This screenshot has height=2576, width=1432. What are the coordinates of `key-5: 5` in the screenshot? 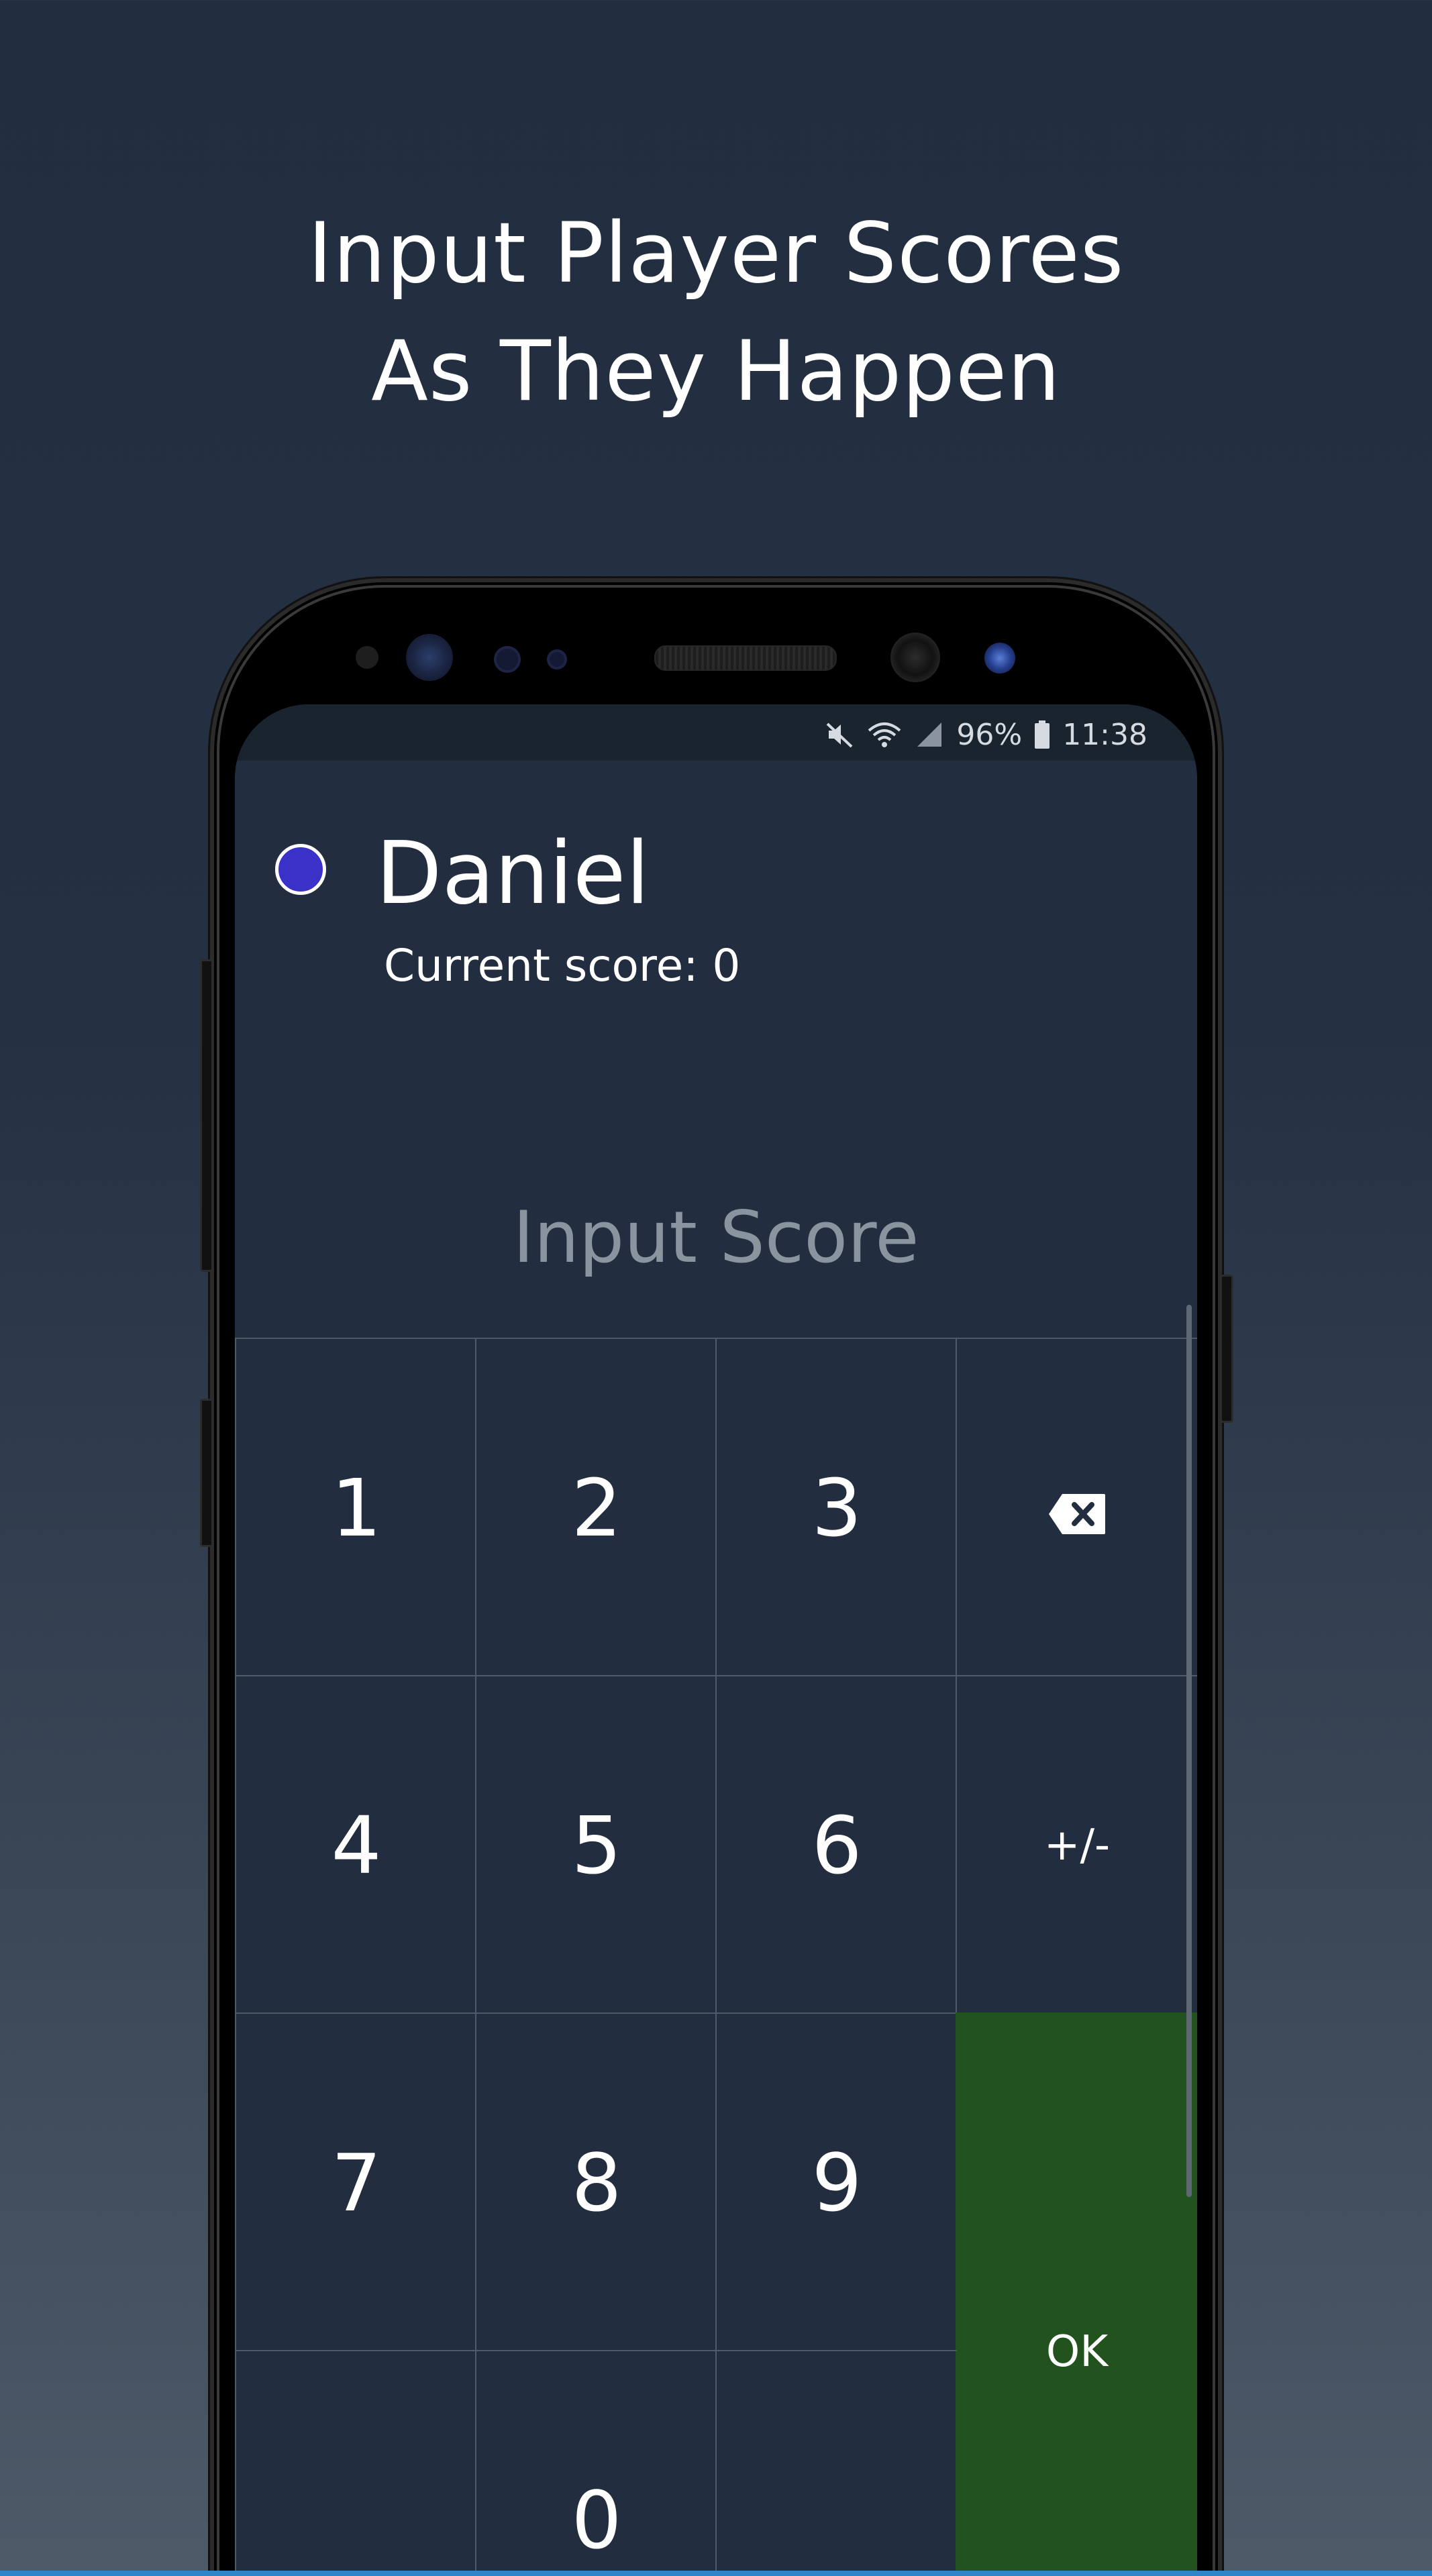 It's located at (596, 1844).